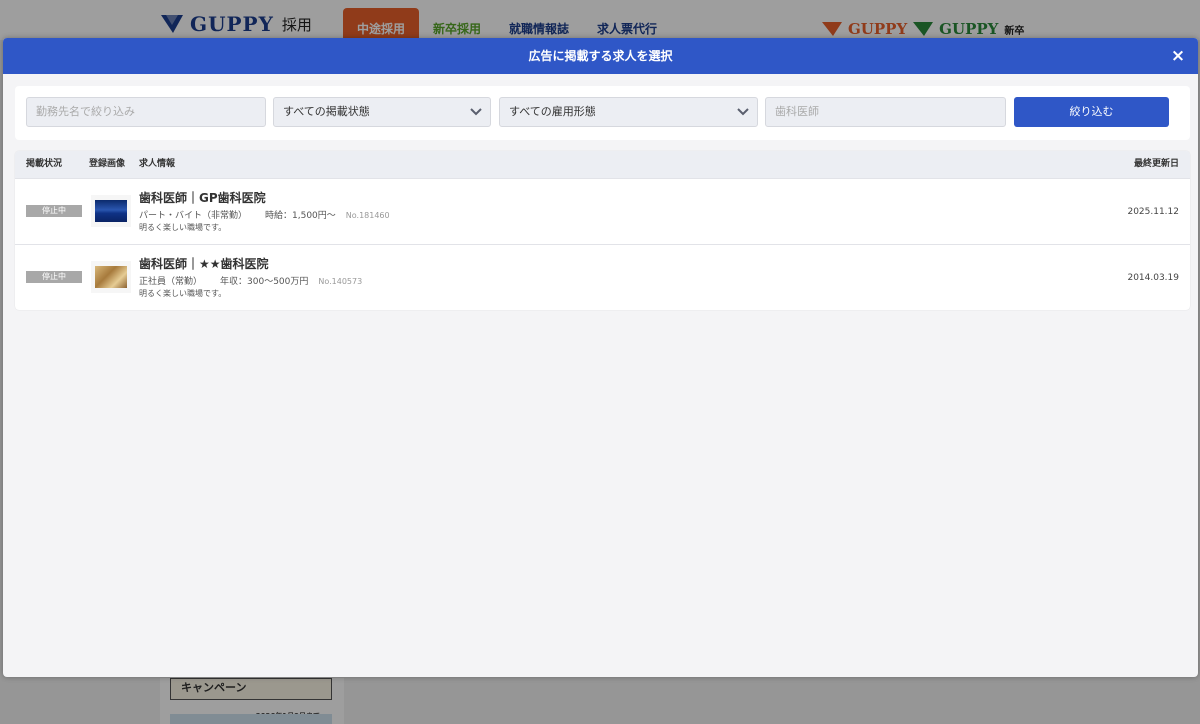 The height and width of the screenshot is (724, 1200). I want to click on employment-type: パート・バイト（非常勤）, so click(193, 216).